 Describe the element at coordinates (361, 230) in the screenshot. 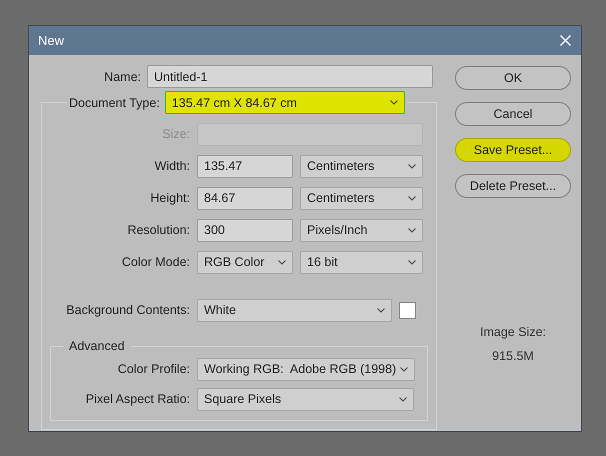

I see `dropdown: Pixels/Inch` at that location.